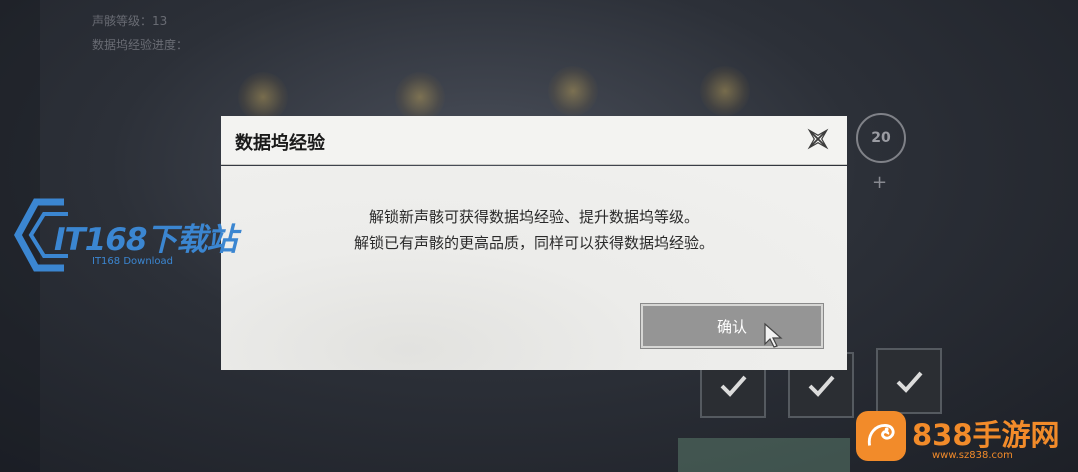 This screenshot has height=472, width=1078. What do you see at coordinates (280, 143) in the screenshot?
I see `dialog-title: 数据坞经验` at bounding box center [280, 143].